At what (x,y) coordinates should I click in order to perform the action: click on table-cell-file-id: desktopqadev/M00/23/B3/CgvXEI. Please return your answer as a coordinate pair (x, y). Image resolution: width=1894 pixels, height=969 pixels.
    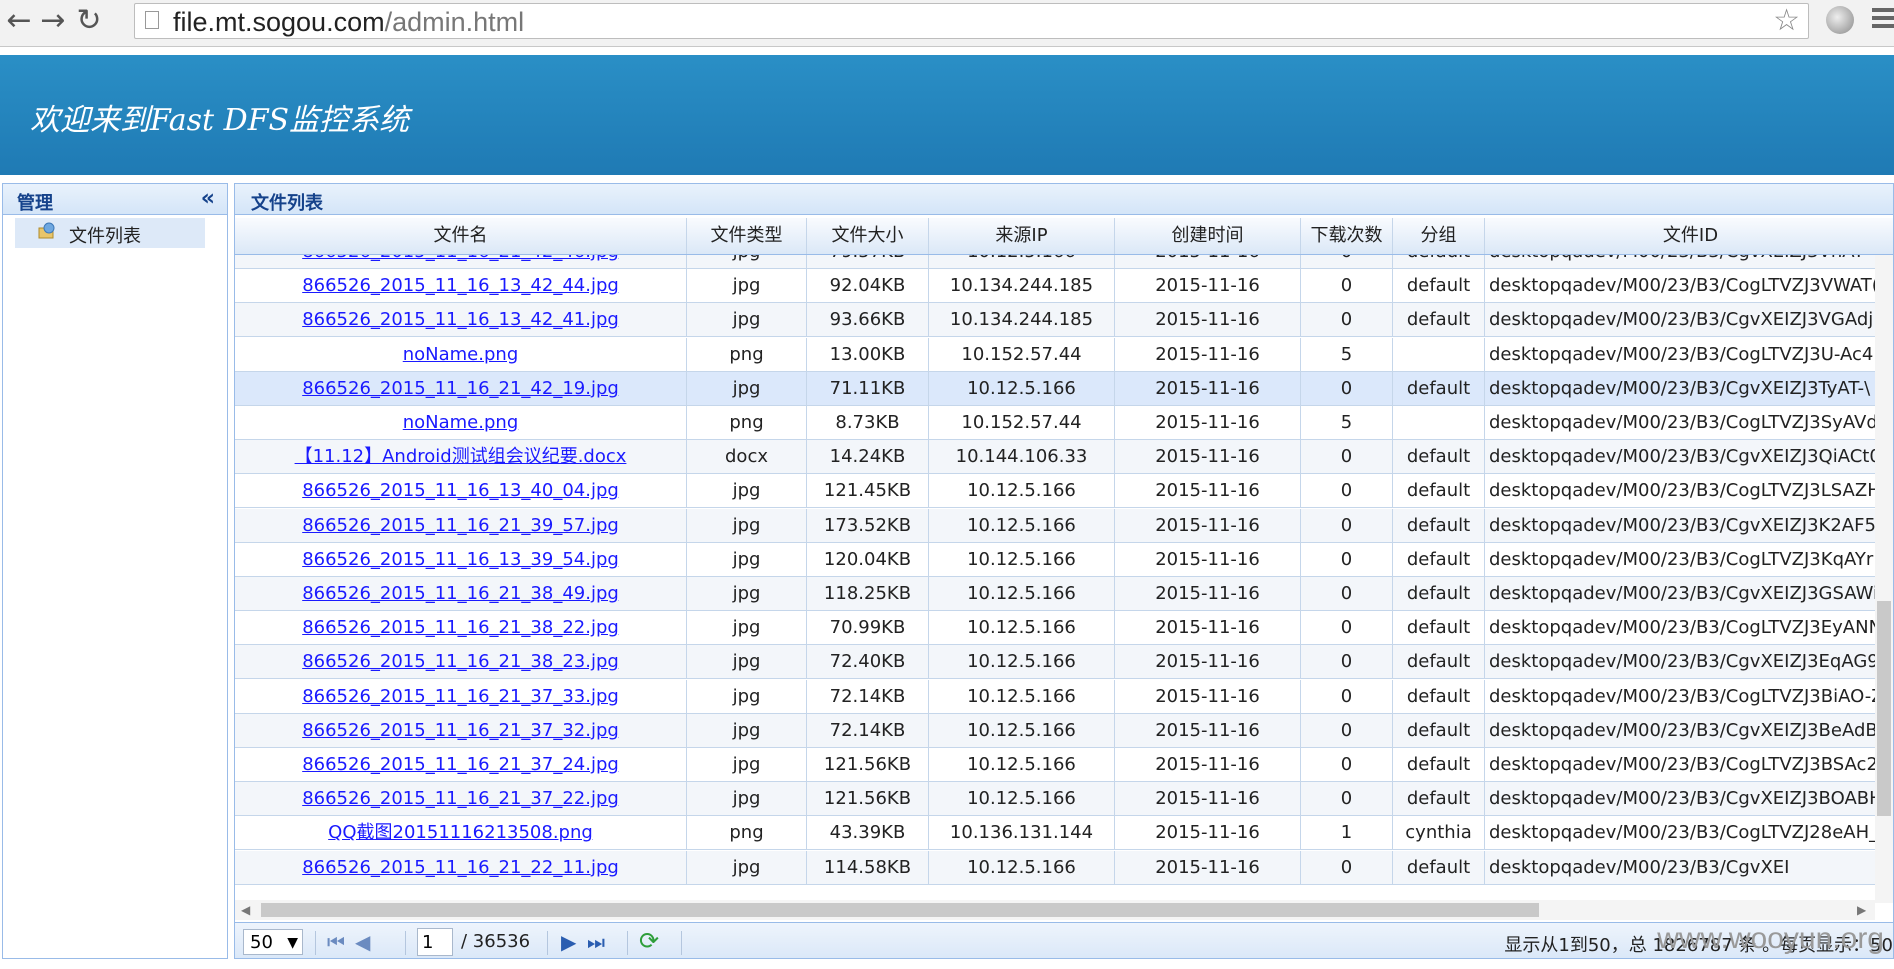
    Looking at the image, I should click on (1680, 868).